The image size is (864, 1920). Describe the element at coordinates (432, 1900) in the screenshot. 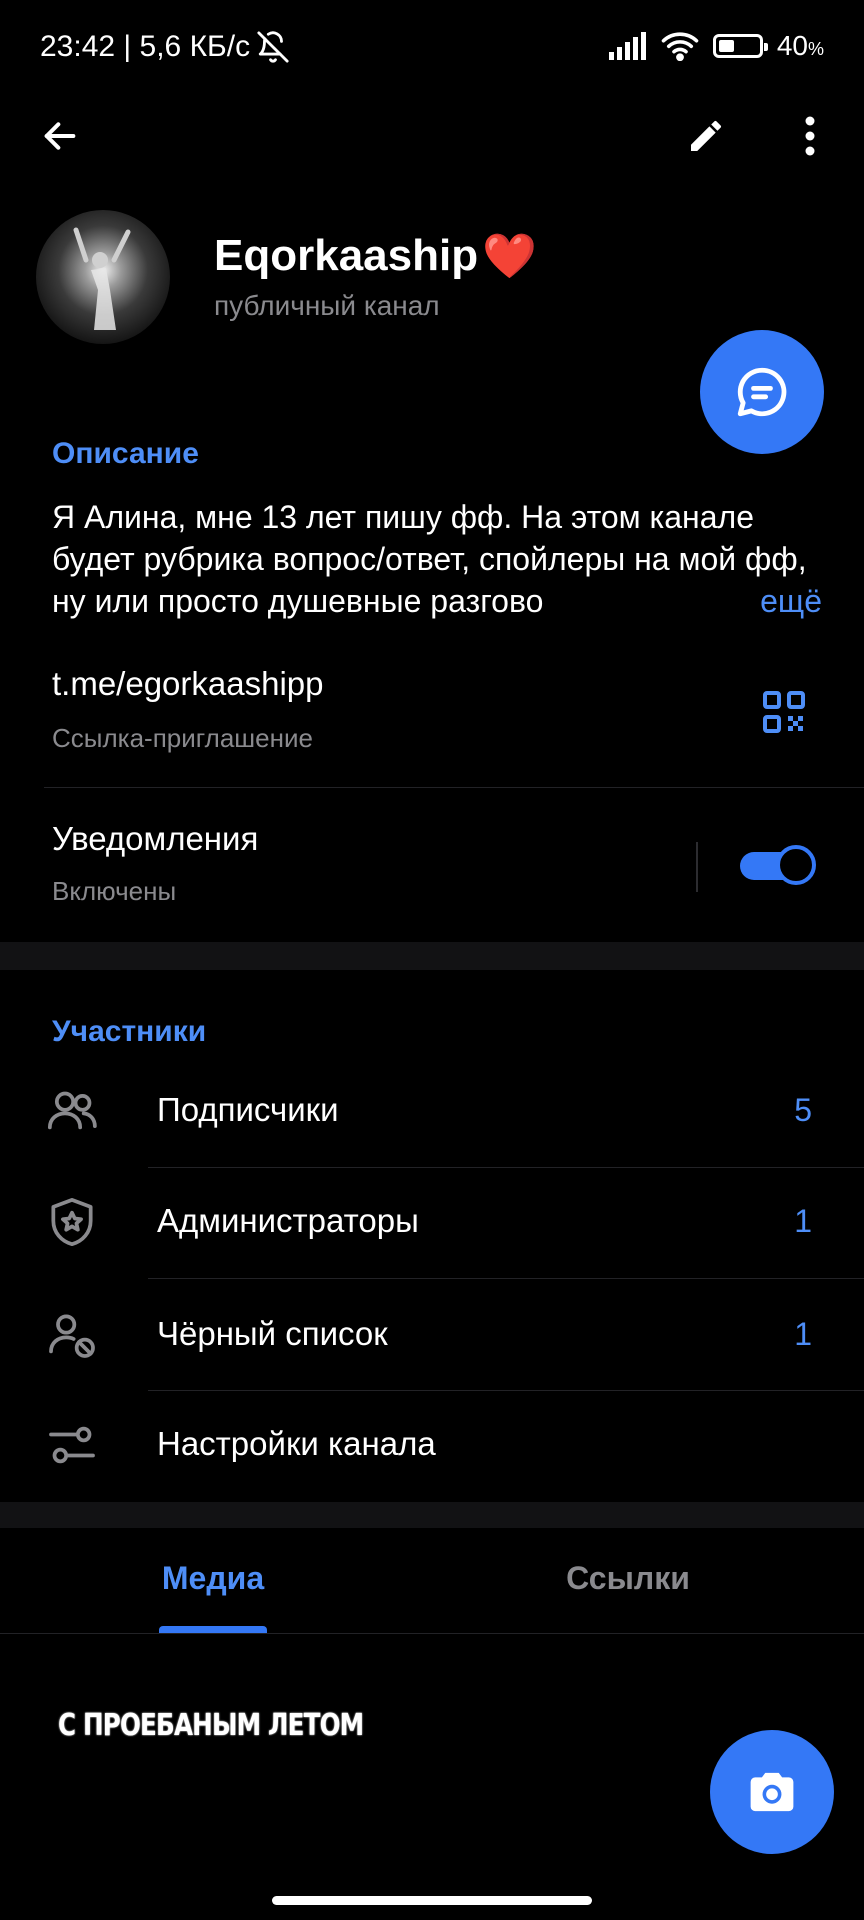

I see `home-indicator` at that location.